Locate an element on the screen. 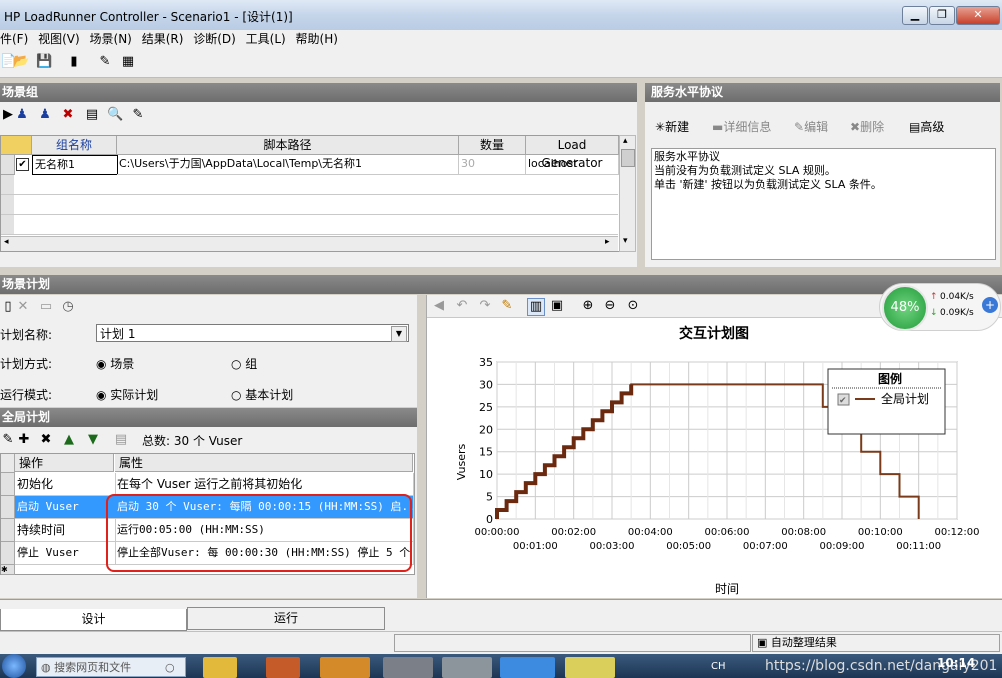 The width and height of the screenshot is (1002, 678). move-up-icon: ▲ is located at coordinates (69, 440).